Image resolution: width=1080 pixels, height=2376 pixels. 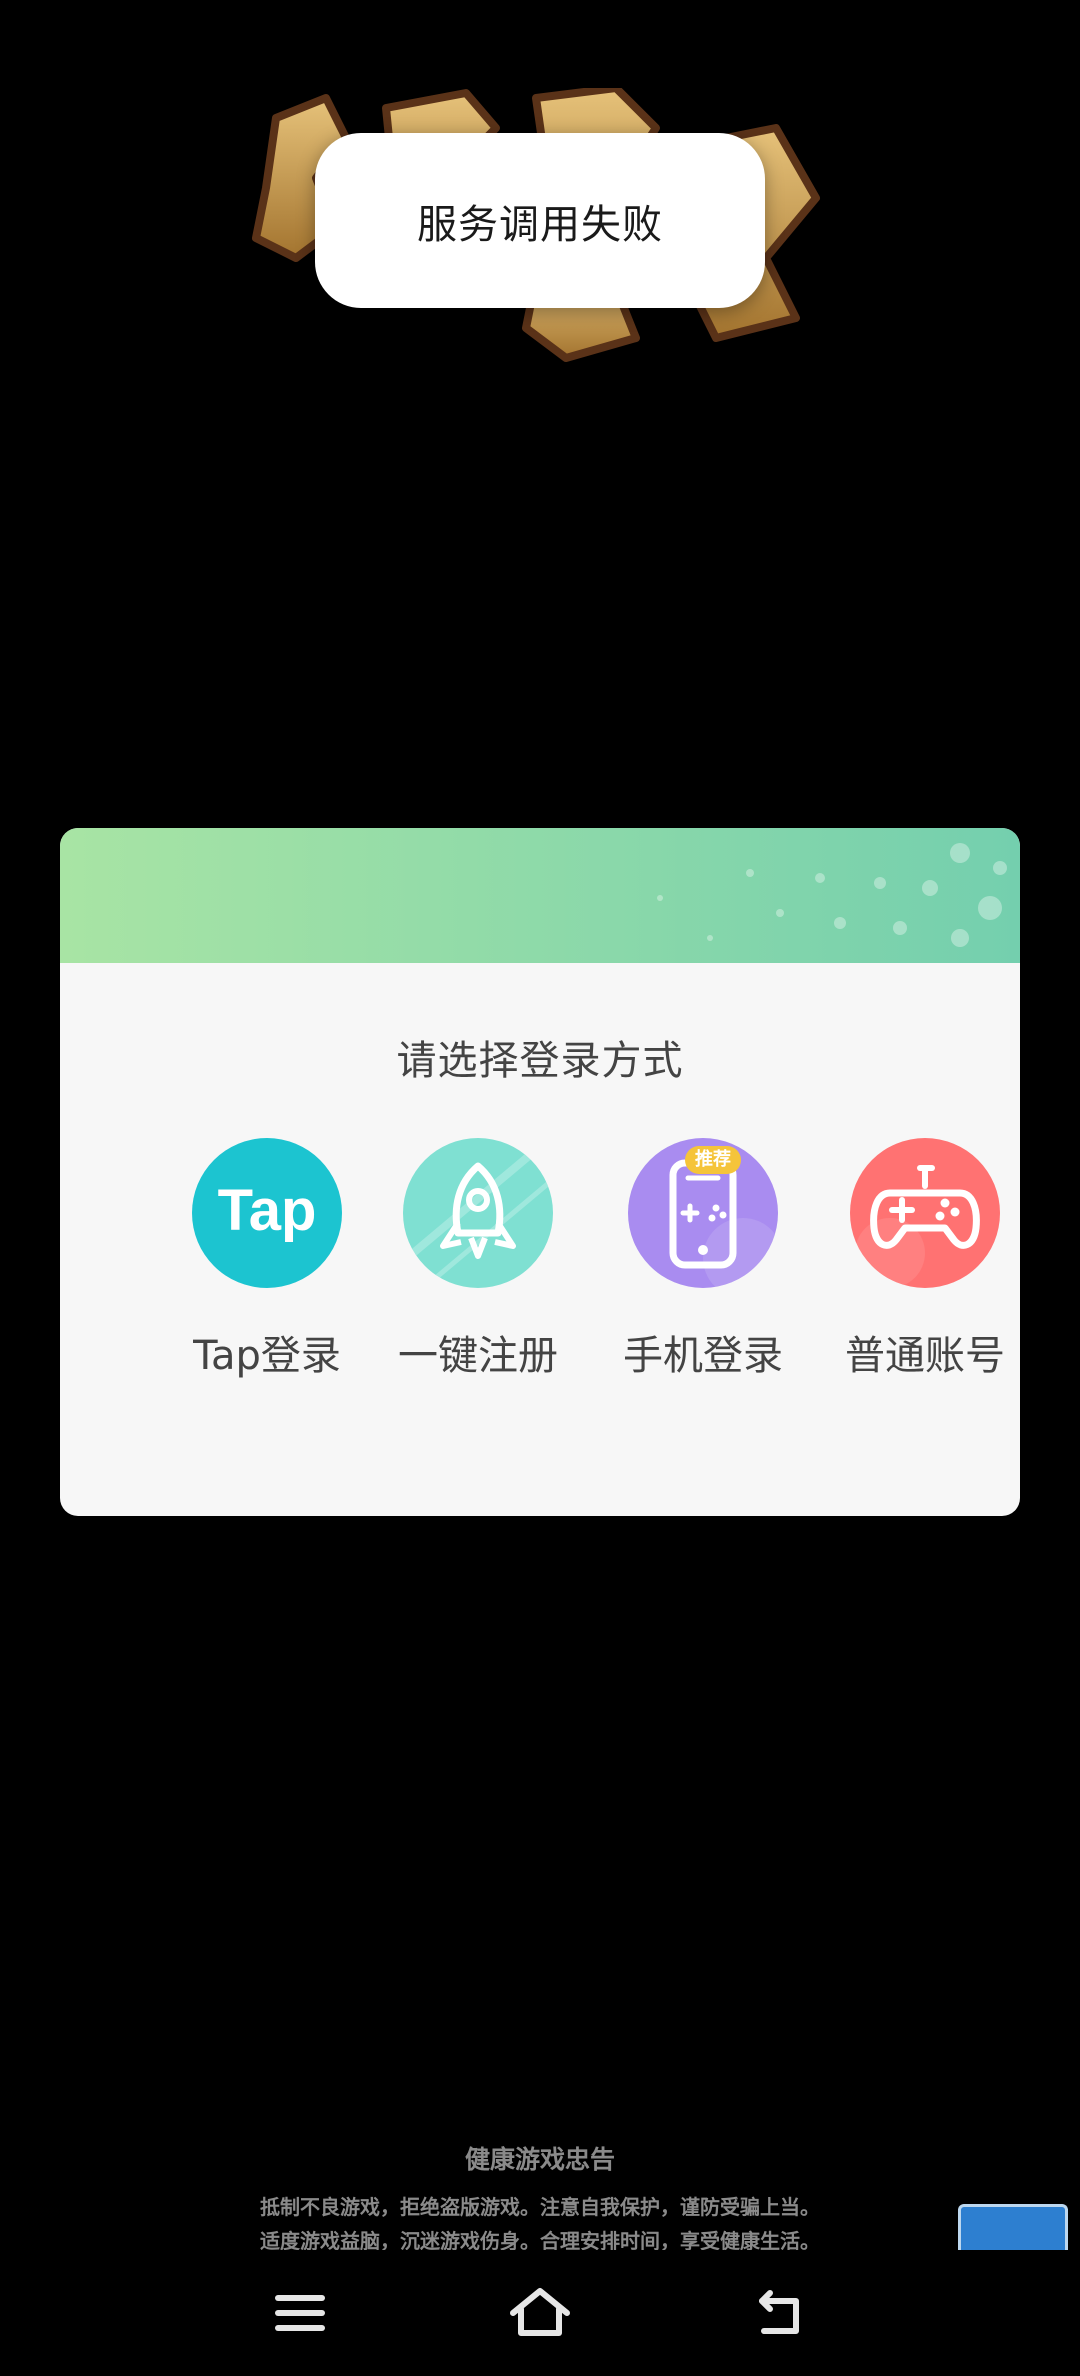 What do you see at coordinates (713, 1160) in the screenshot?
I see `recommended-badge: 推荐` at bounding box center [713, 1160].